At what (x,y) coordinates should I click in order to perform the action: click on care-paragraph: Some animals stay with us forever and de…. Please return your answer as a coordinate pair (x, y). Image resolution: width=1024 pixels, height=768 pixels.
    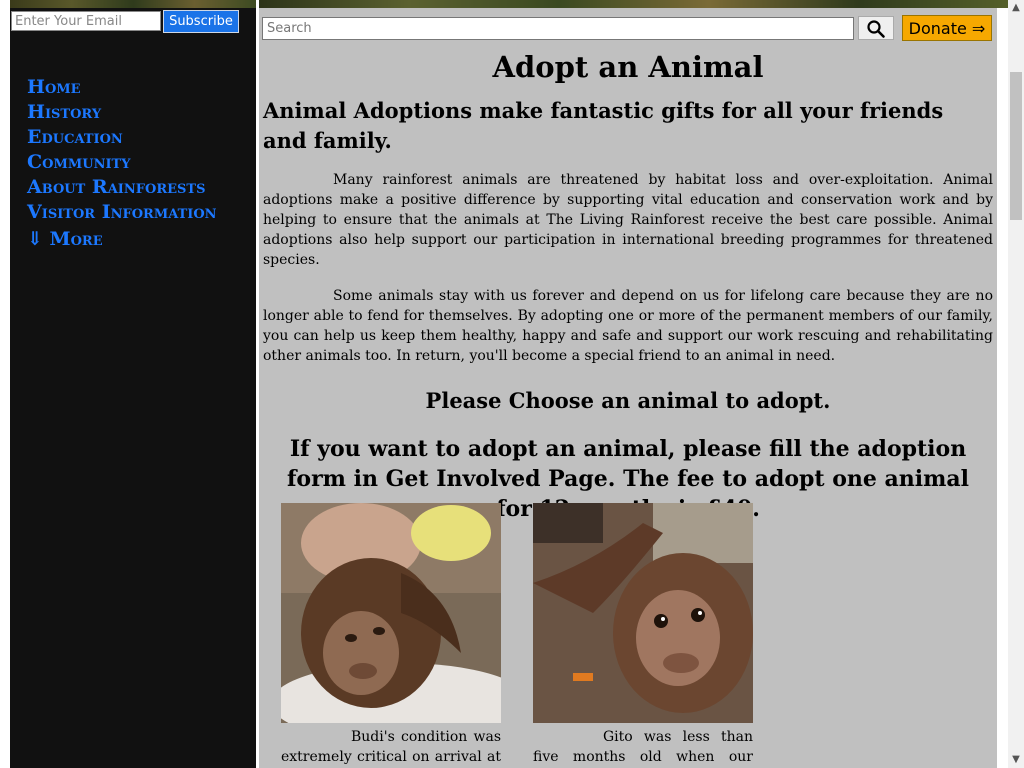
    Looking at the image, I should click on (628, 326).